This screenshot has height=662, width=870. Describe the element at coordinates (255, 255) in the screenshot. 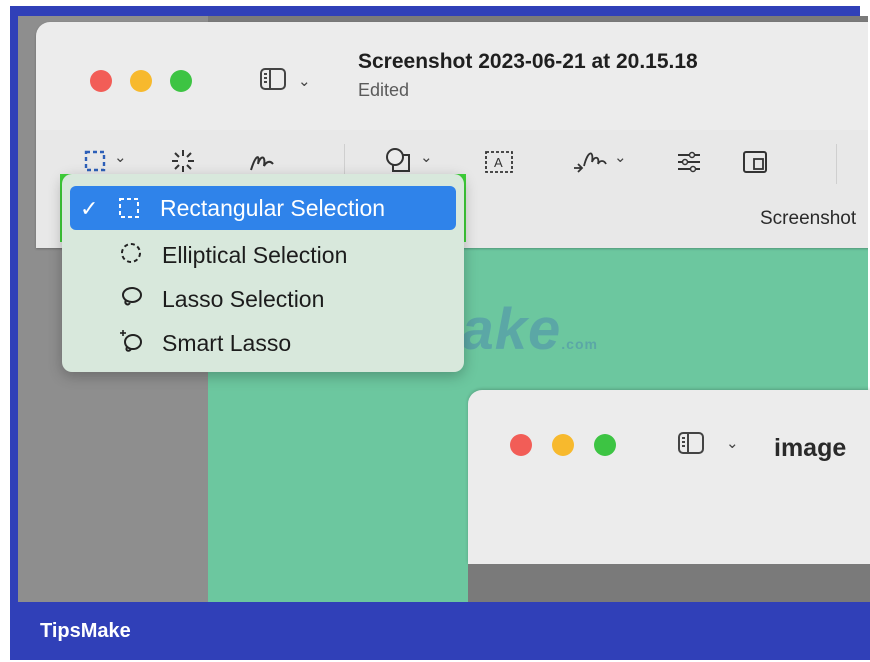

I see `menu-item-label: Elliptical Selection` at that location.